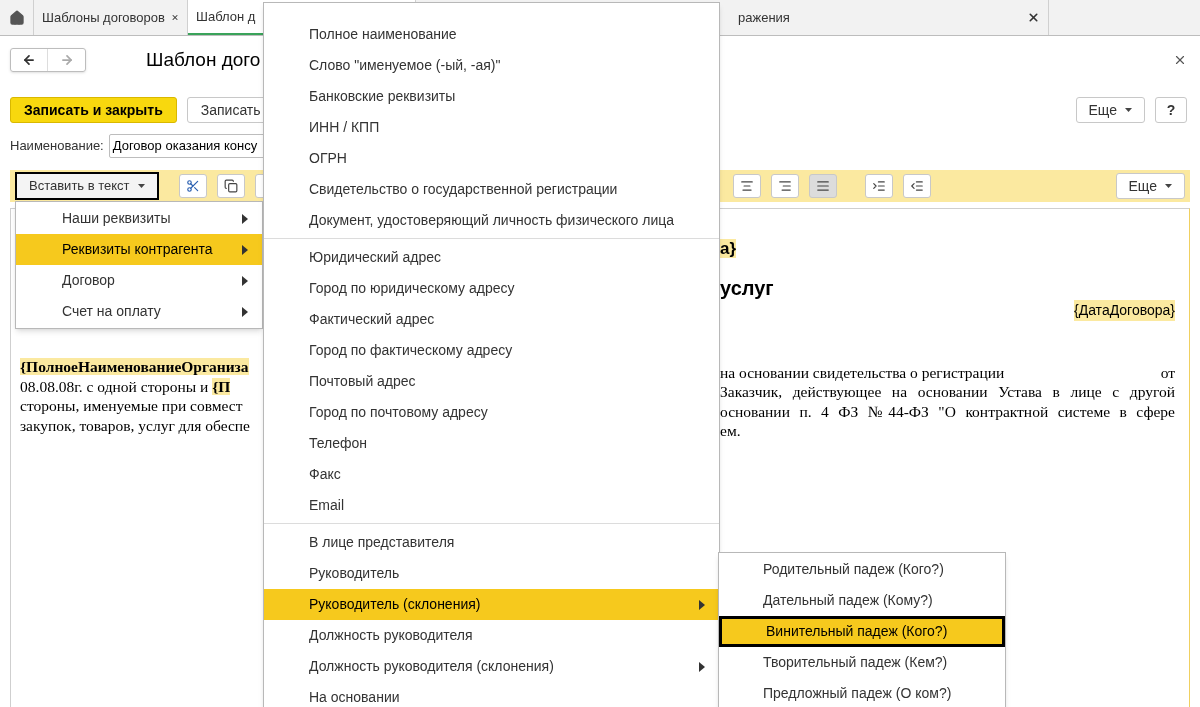 The image size is (1200, 707). I want to click on help-button: ?, so click(1171, 110).